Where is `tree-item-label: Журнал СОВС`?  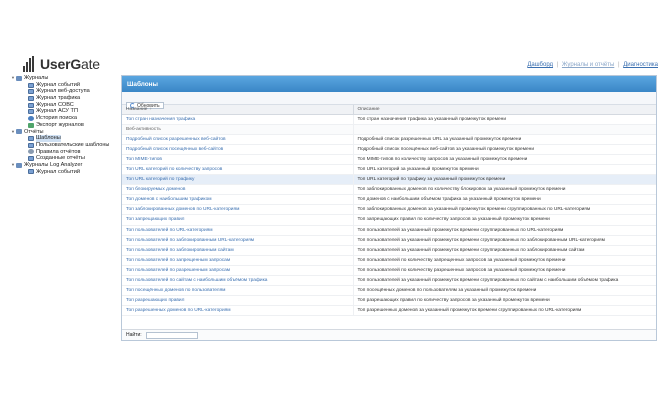 tree-item-label: Журнал СОВС is located at coordinates (55, 104).